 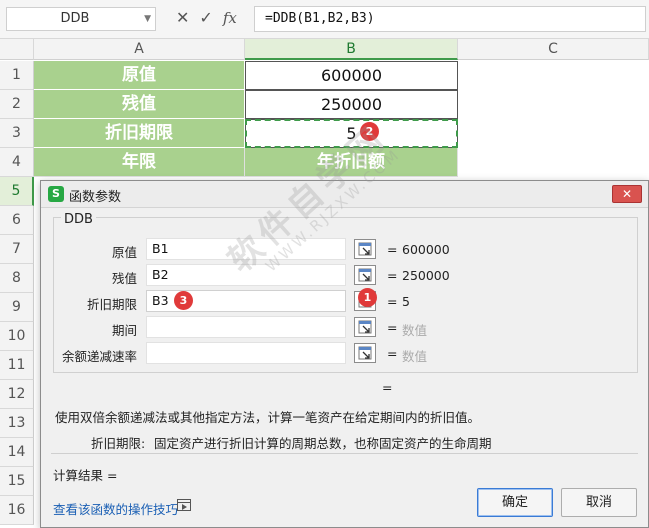 I want to click on wps-logo-icon: S, so click(x=56, y=194).